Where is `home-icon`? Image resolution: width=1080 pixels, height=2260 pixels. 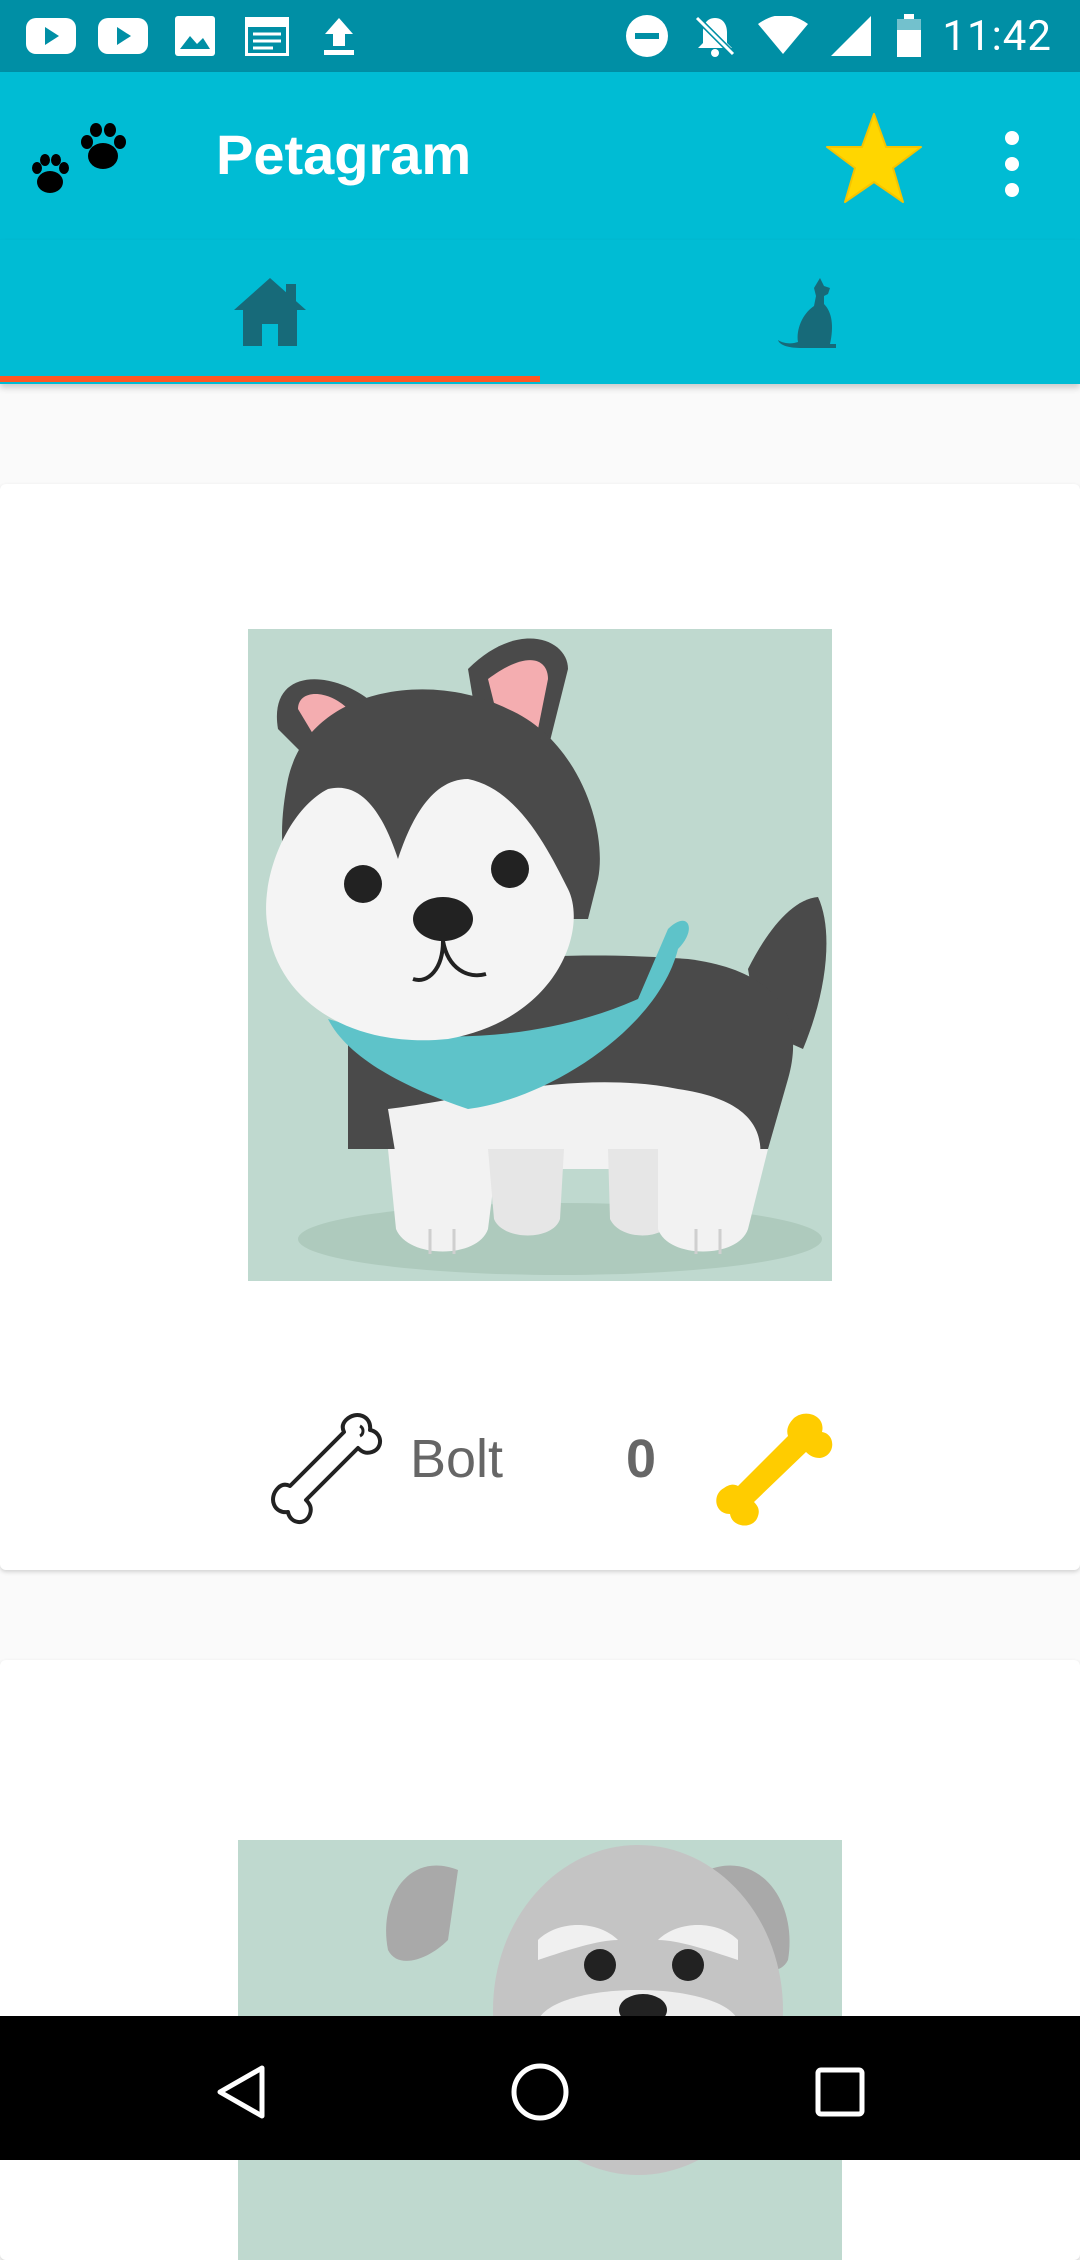 home-icon is located at coordinates (270, 312).